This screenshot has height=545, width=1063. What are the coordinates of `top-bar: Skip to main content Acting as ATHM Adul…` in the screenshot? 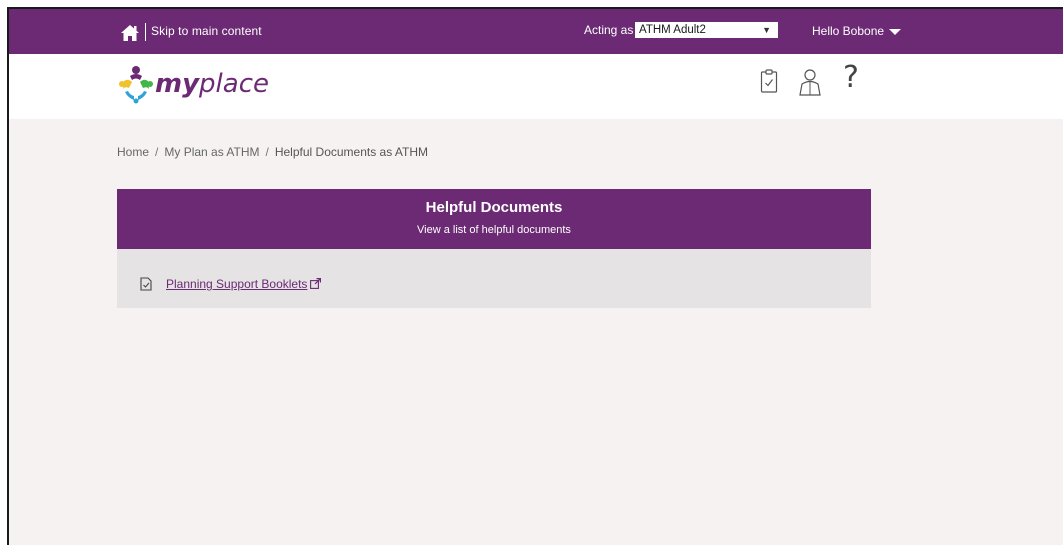 It's located at (536, 31).